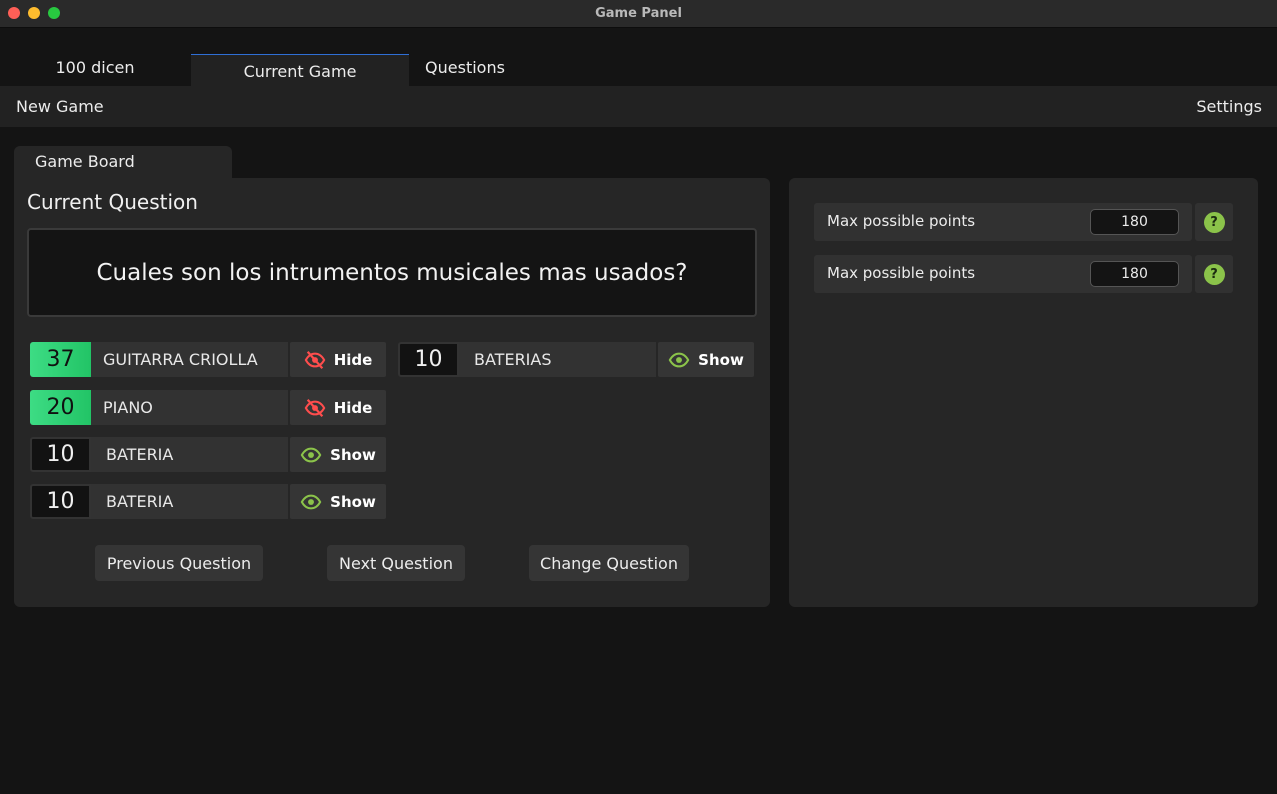  I want to click on menu-bar: New Game Settings, so click(638, 106).